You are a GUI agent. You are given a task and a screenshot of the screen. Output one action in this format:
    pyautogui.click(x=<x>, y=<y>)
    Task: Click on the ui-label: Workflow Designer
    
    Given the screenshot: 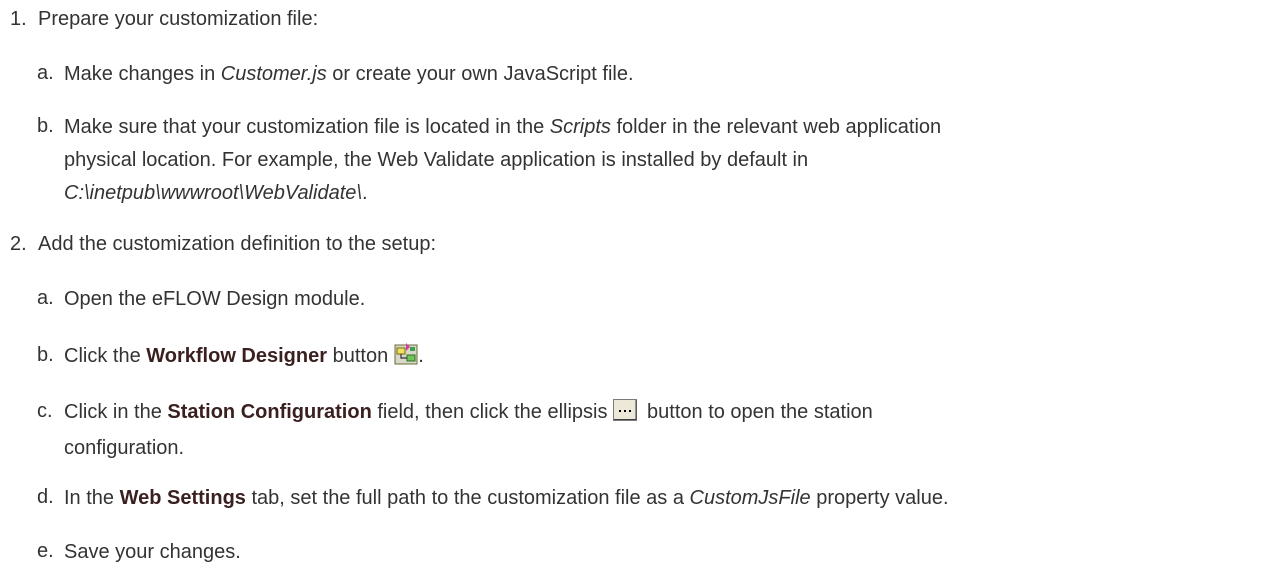 What is the action you would take?
    pyautogui.click(x=237, y=356)
    